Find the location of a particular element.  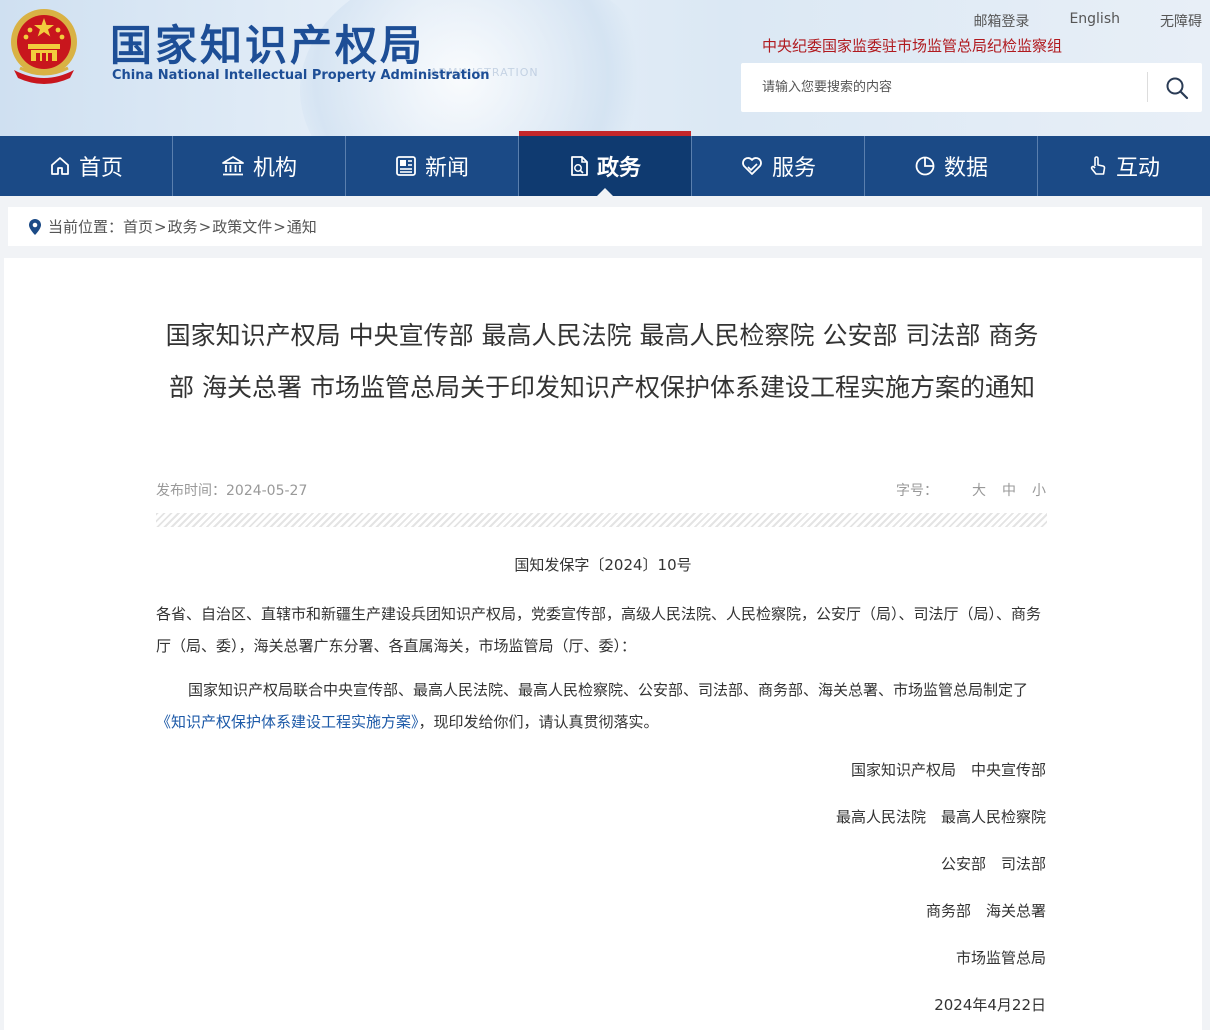

hatched-divider is located at coordinates (601, 520).